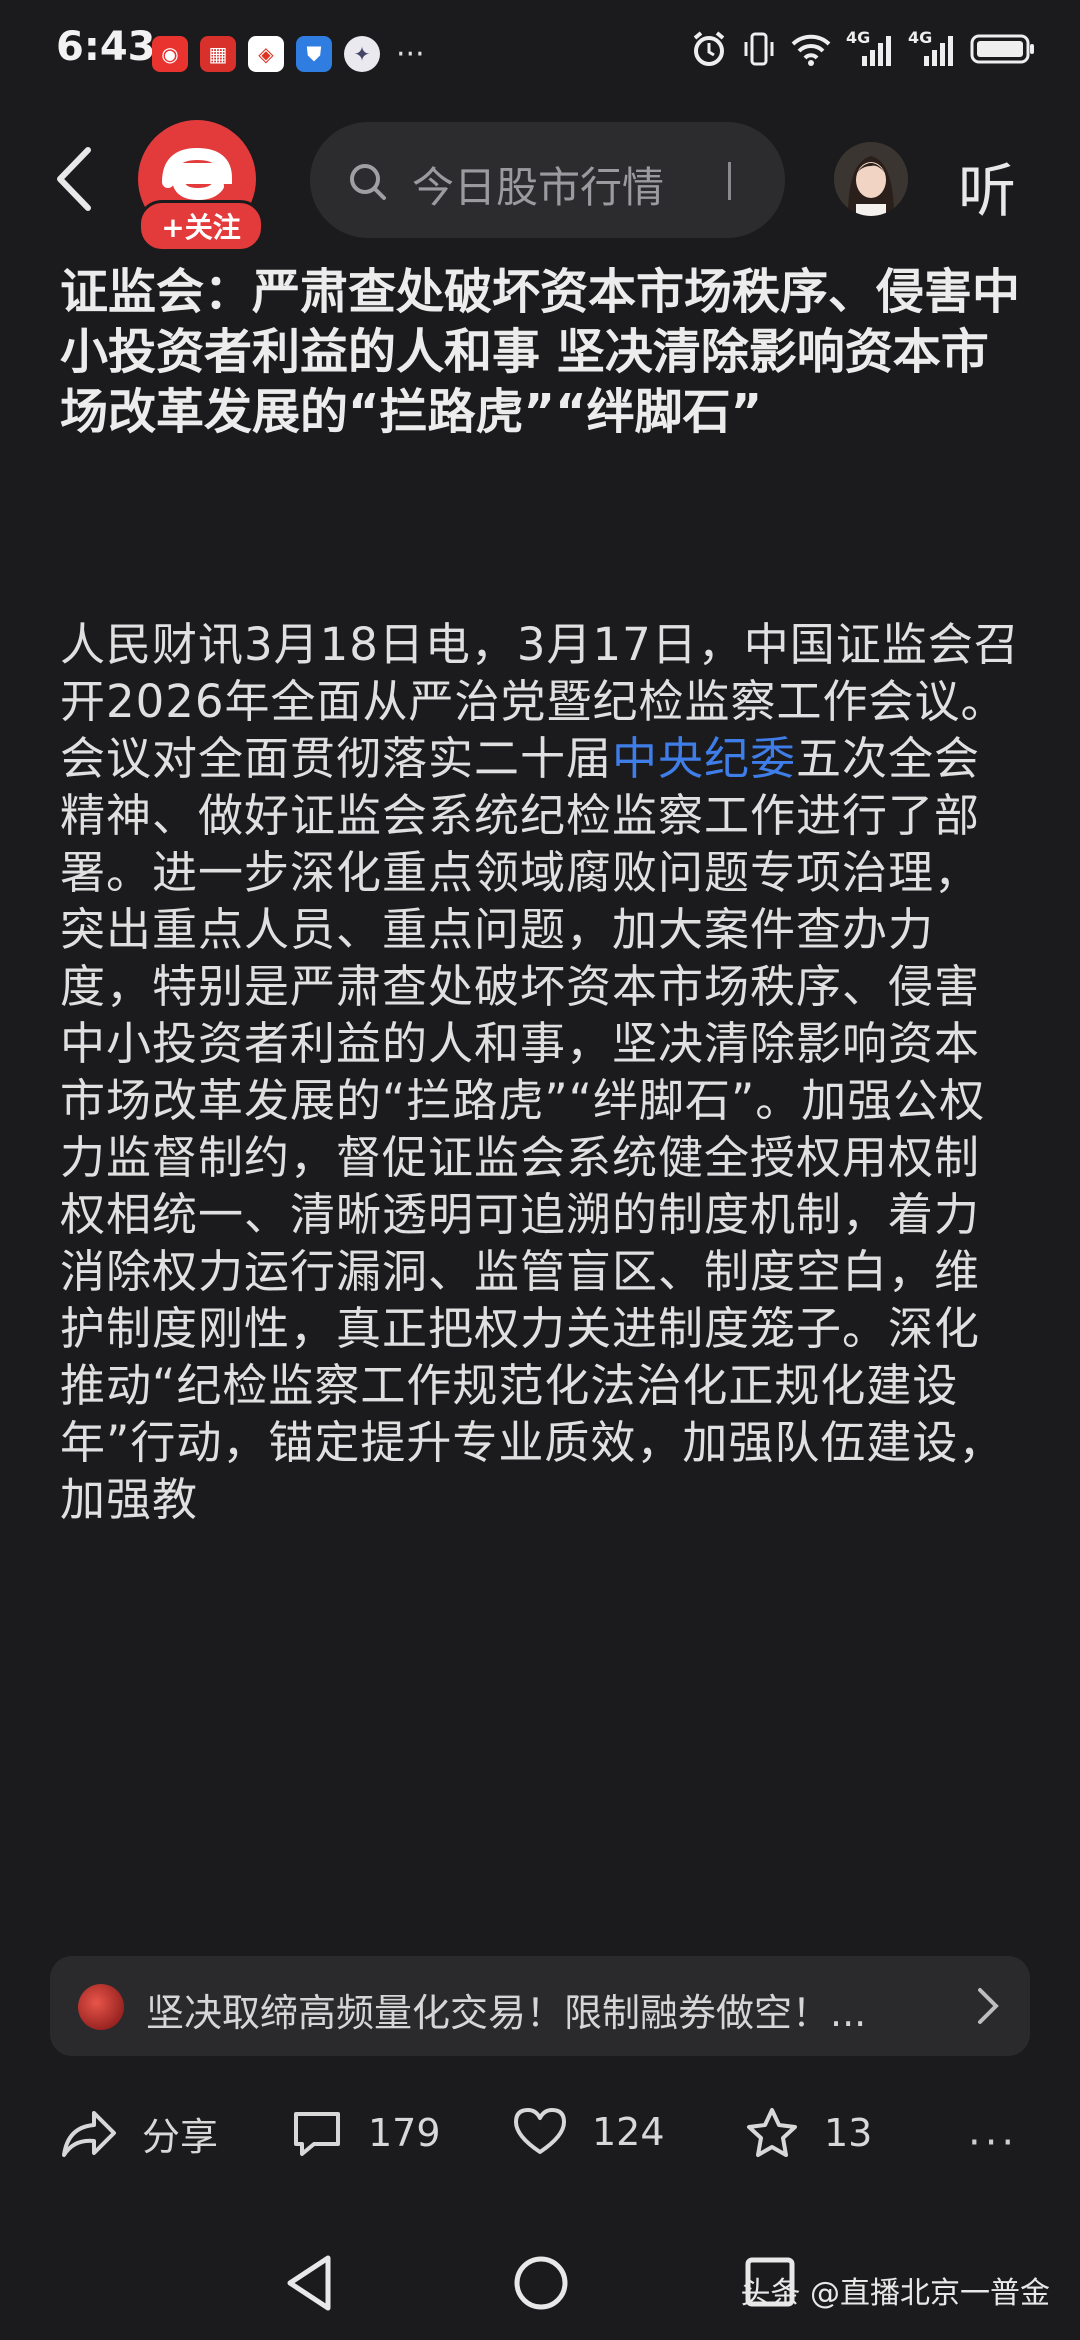 The height and width of the screenshot is (2340, 1080). I want to click on heart-icon, so click(540, 2131).